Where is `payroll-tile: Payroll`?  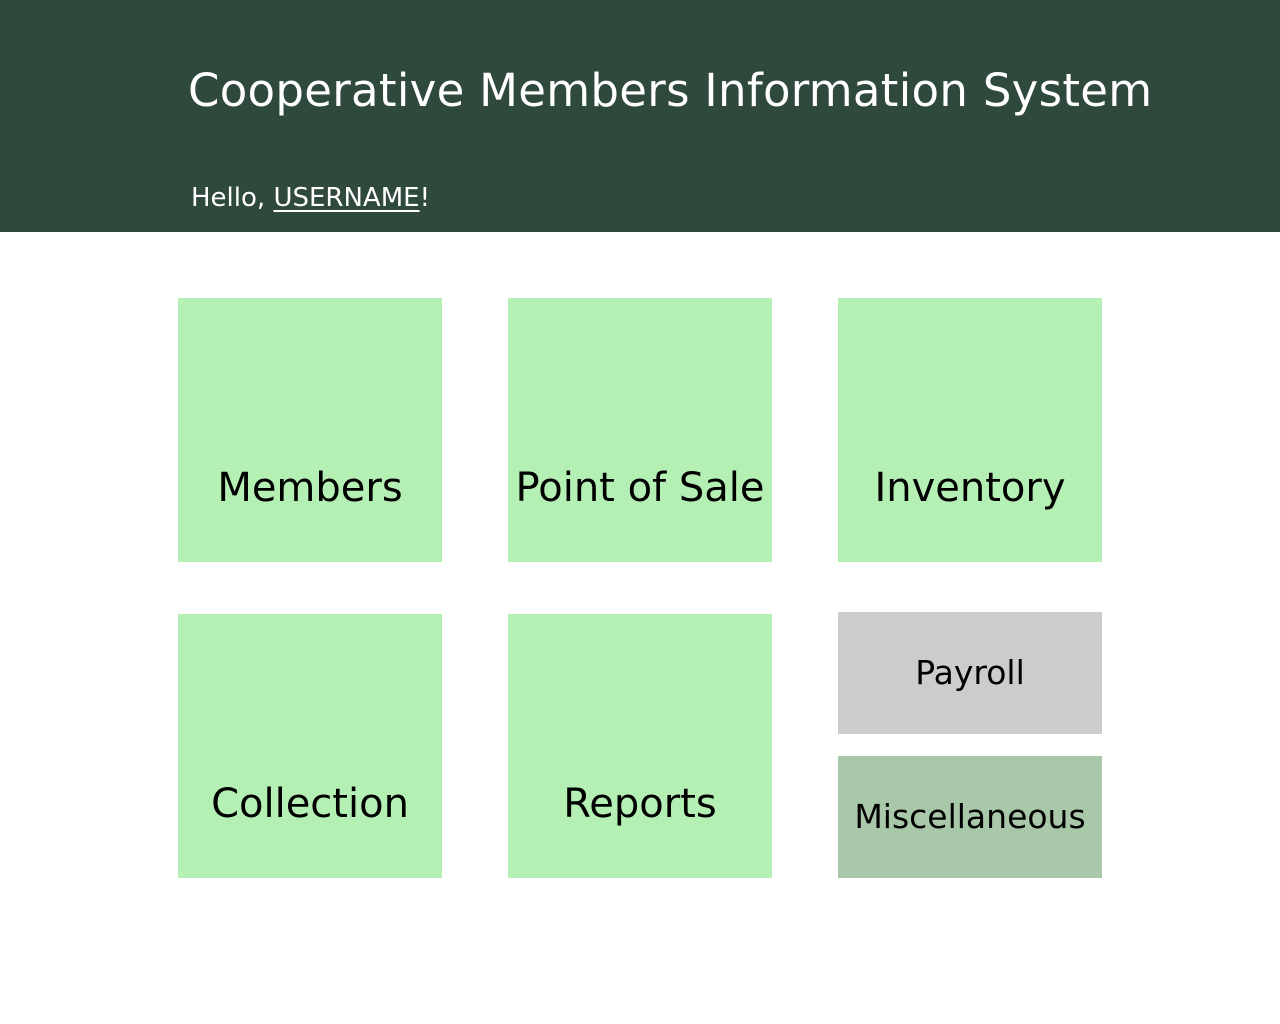 payroll-tile: Payroll is located at coordinates (970, 673).